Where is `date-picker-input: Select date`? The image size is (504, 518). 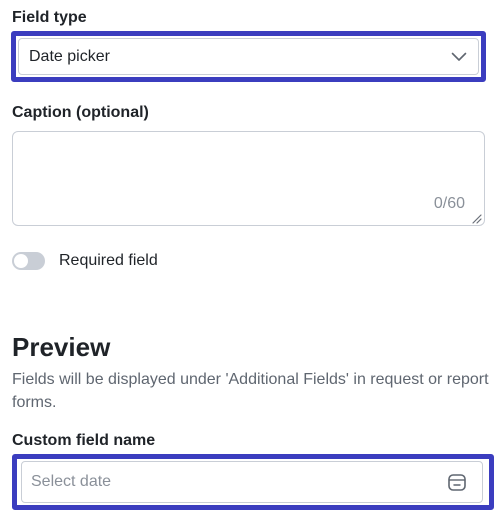
date-picker-input: Select date is located at coordinates (252, 482).